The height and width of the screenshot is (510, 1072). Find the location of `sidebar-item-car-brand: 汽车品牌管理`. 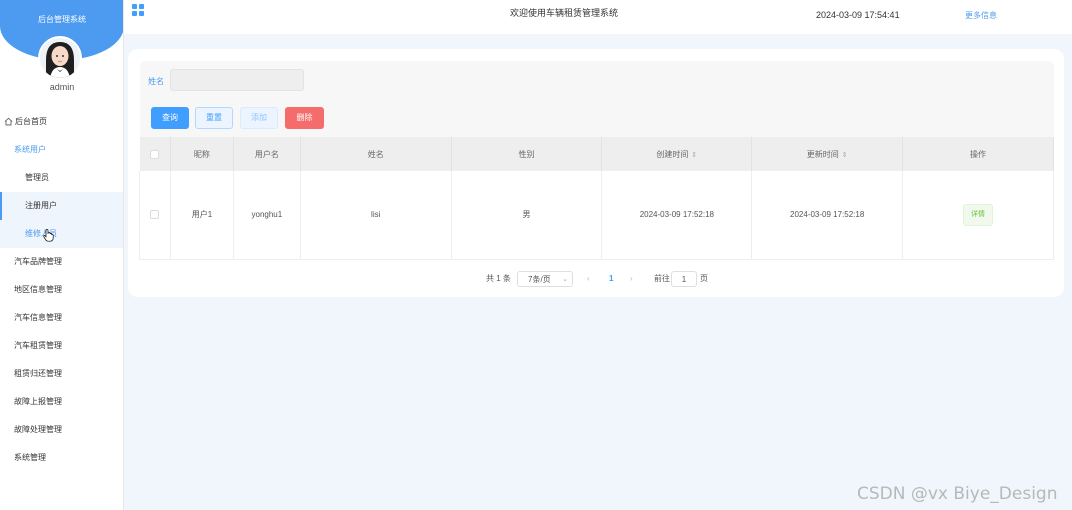

sidebar-item-car-brand: 汽车品牌管理 is located at coordinates (61, 262).